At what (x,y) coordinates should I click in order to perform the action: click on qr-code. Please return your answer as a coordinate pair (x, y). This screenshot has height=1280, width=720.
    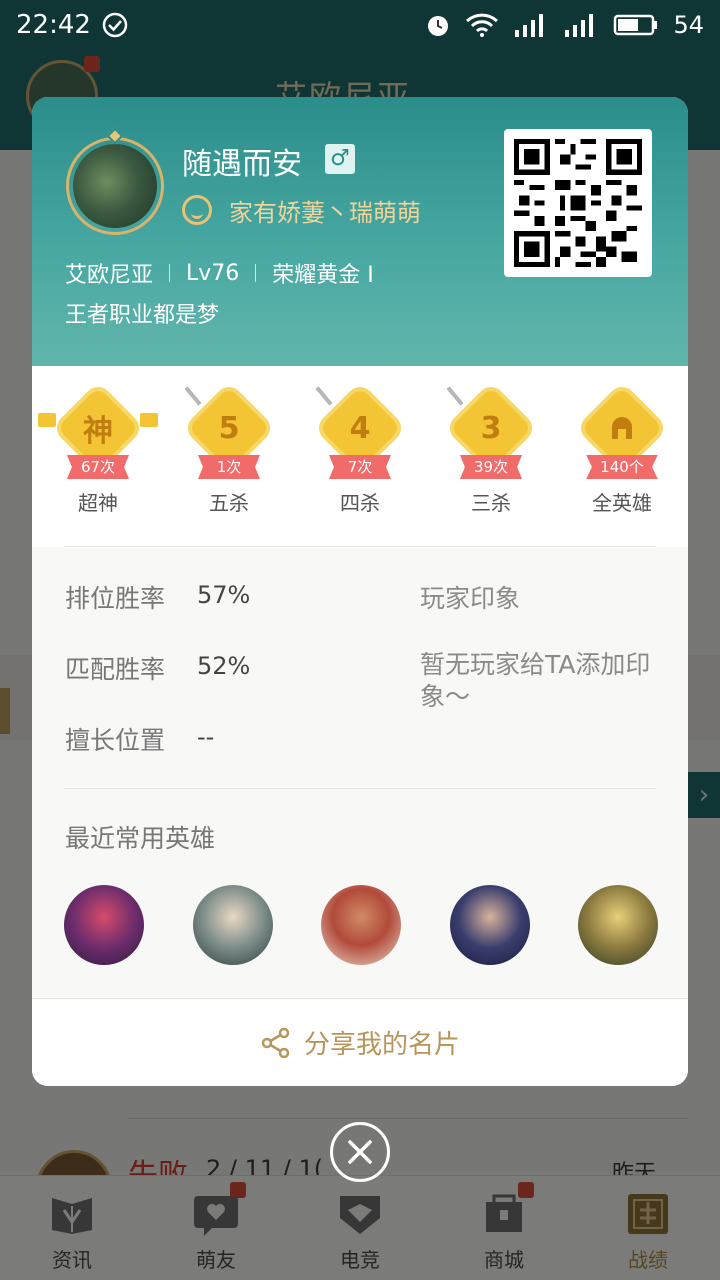
    Looking at the image, I should click on (578, 203).